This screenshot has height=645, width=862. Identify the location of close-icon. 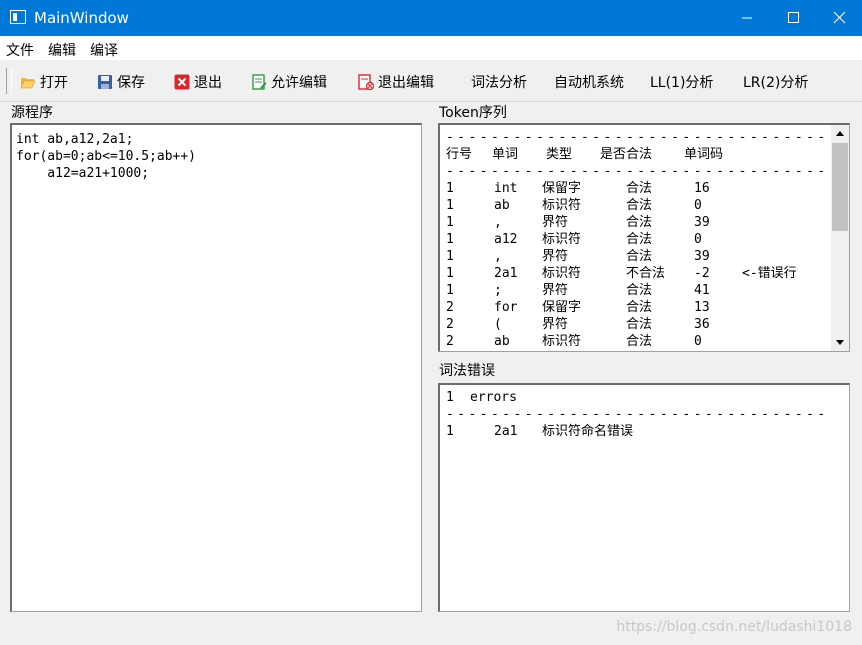
(839, 17).